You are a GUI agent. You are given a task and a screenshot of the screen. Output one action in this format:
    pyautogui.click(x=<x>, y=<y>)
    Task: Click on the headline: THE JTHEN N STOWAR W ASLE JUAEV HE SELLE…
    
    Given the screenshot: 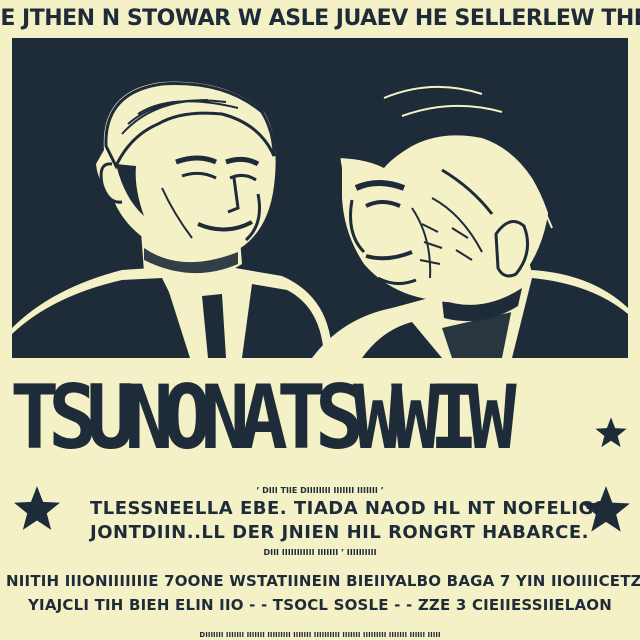 What is the action you would take?
    pyautogui.click(x=320, y=18)
    